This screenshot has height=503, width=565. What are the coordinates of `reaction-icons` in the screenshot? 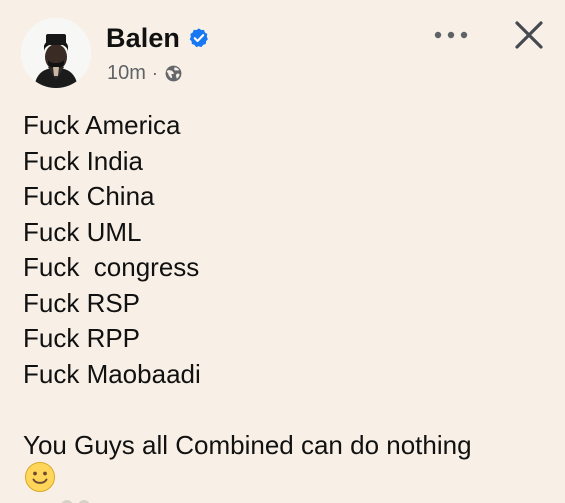 It's located at (75, 501).